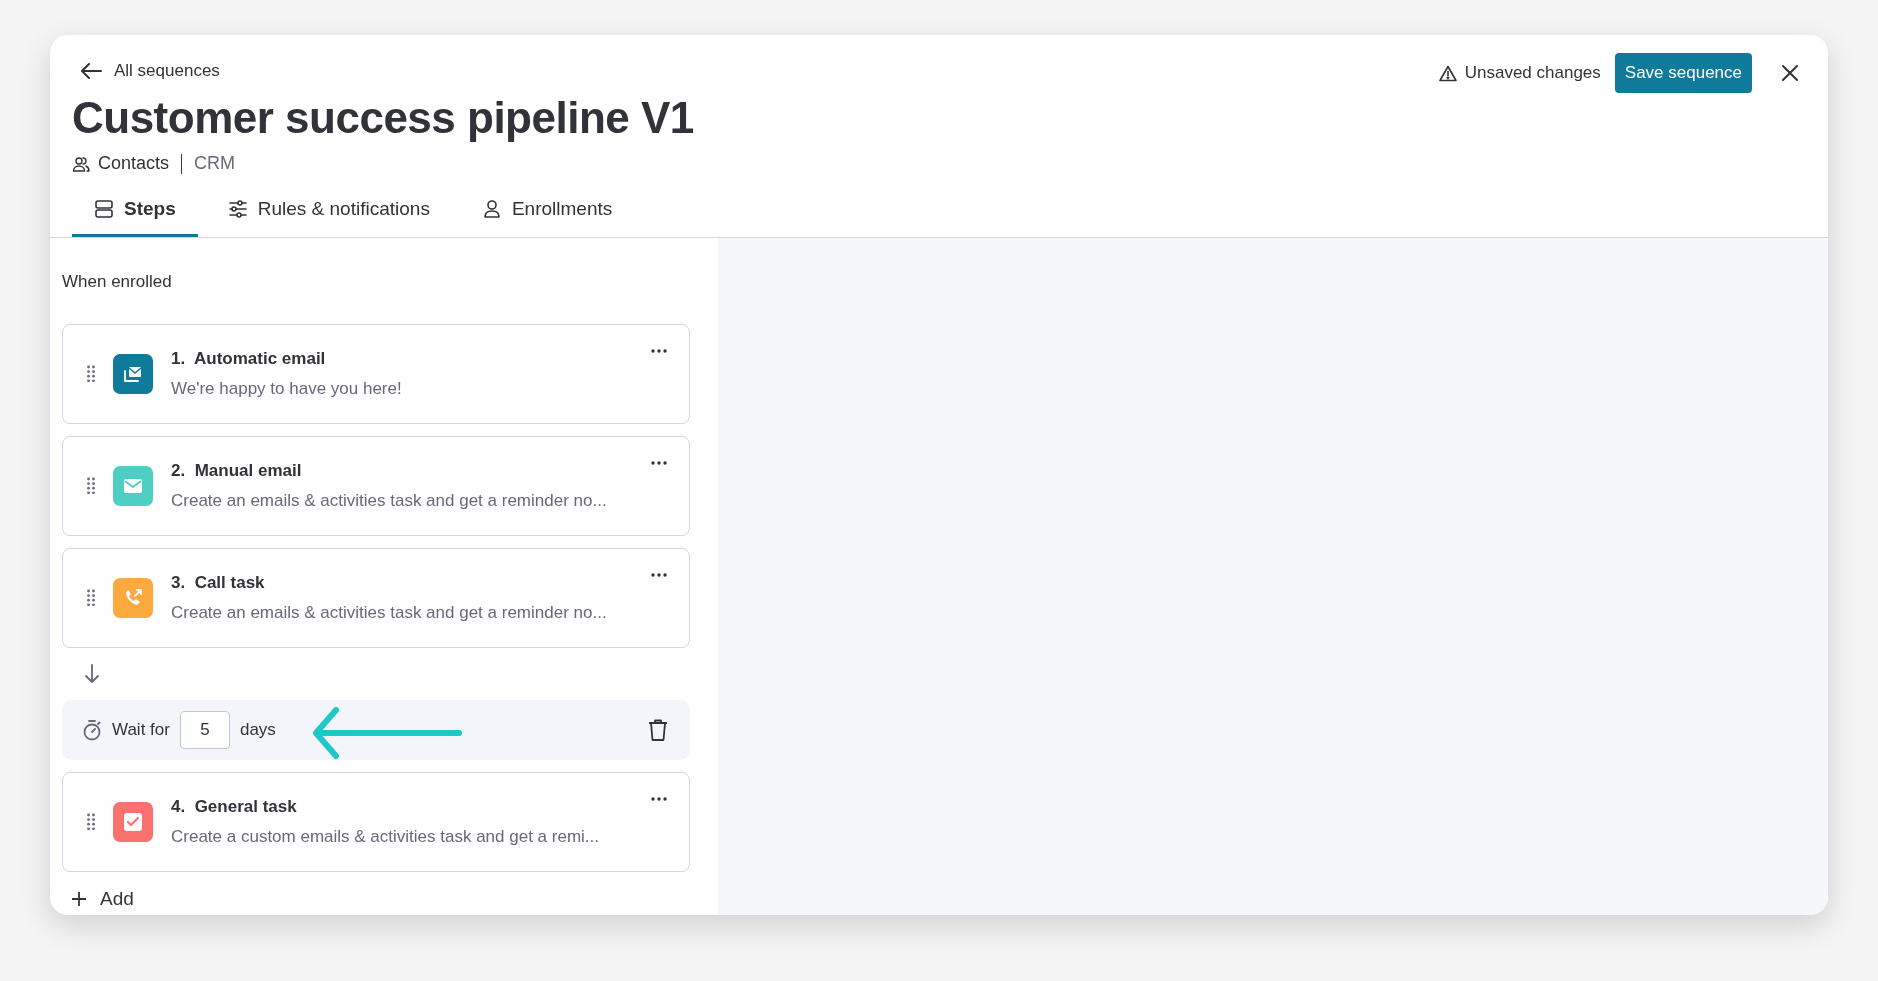 This screenshot has width=1878, height=981. I want to click on back-link-text: All sequences, so click(167, 71).